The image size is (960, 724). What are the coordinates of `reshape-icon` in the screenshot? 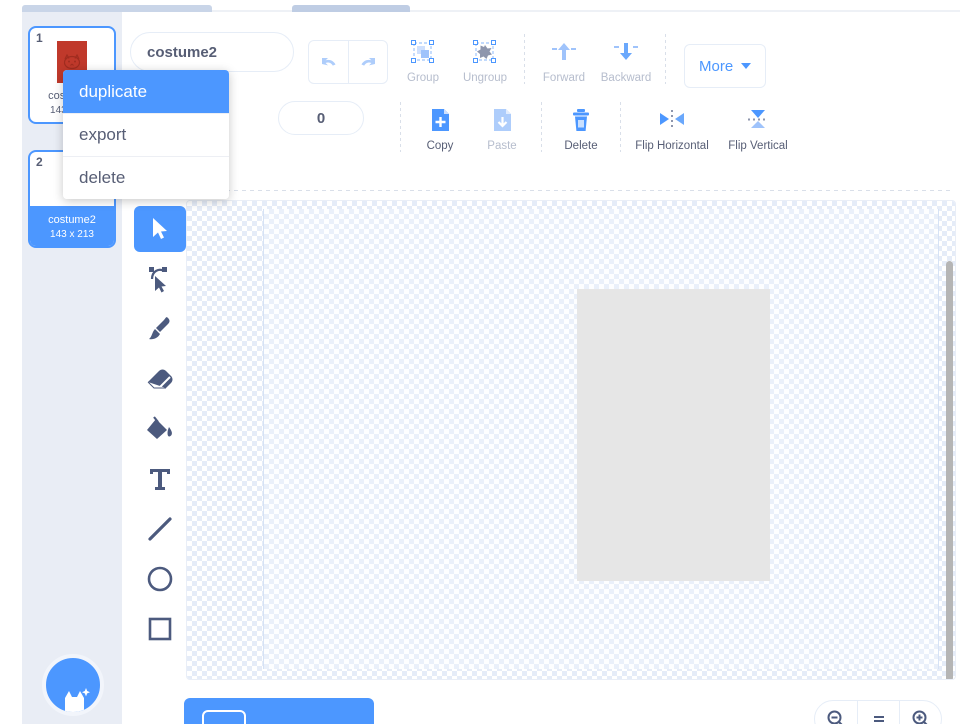 It's located at (158, 280).